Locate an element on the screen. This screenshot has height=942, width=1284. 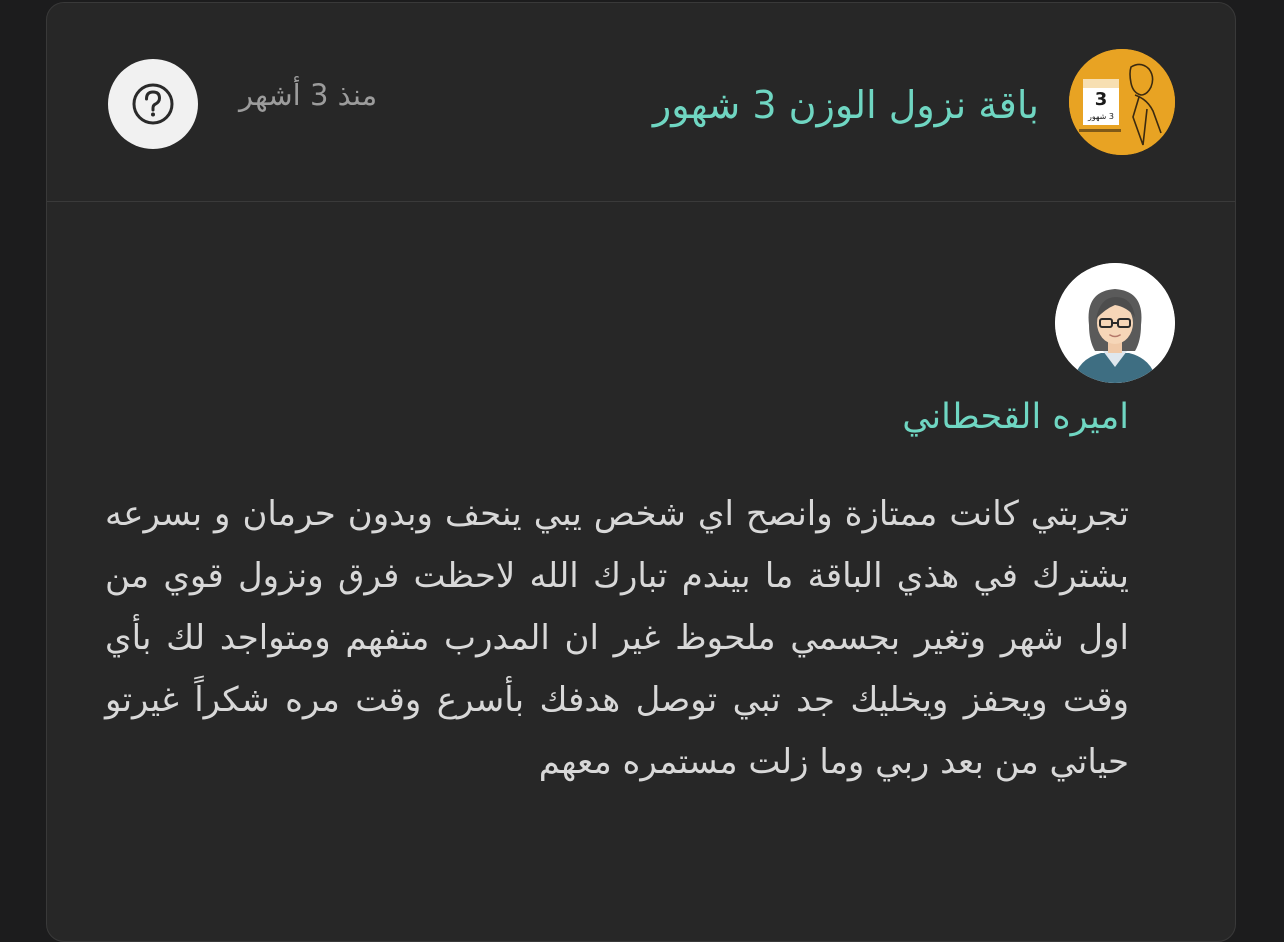
reviewer-avatar is located at coordinates (1115, 323).